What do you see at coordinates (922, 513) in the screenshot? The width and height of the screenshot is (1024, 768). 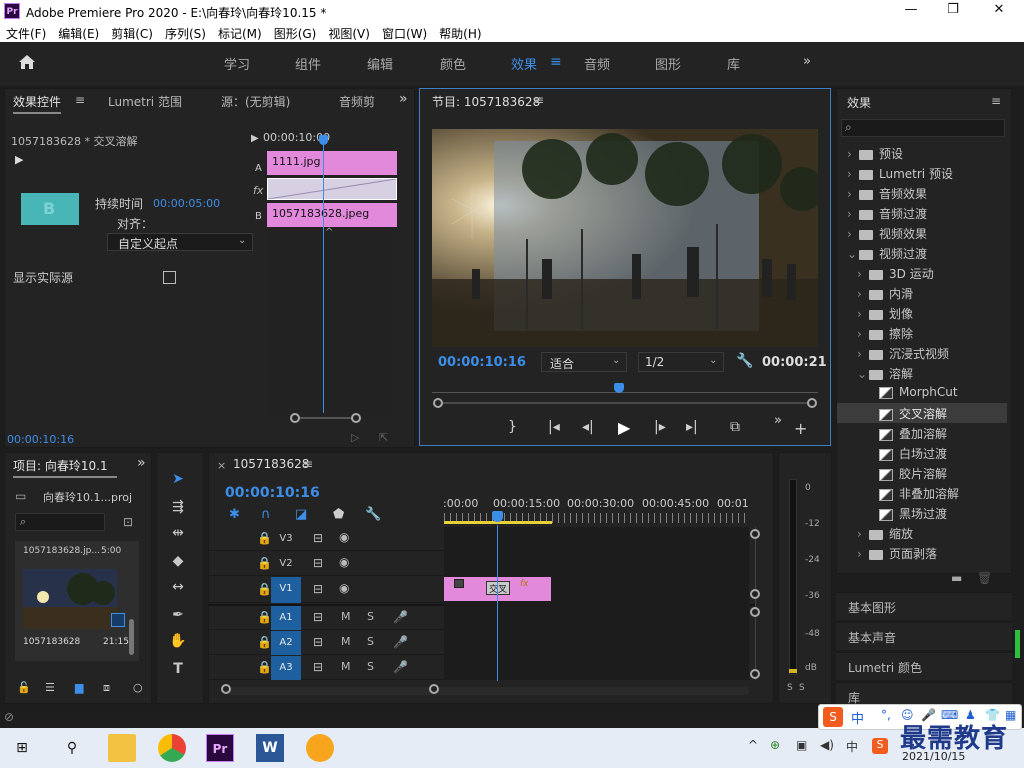 I see `effects-tree-item: 黑场过渡` at bounding box center [922, 513].